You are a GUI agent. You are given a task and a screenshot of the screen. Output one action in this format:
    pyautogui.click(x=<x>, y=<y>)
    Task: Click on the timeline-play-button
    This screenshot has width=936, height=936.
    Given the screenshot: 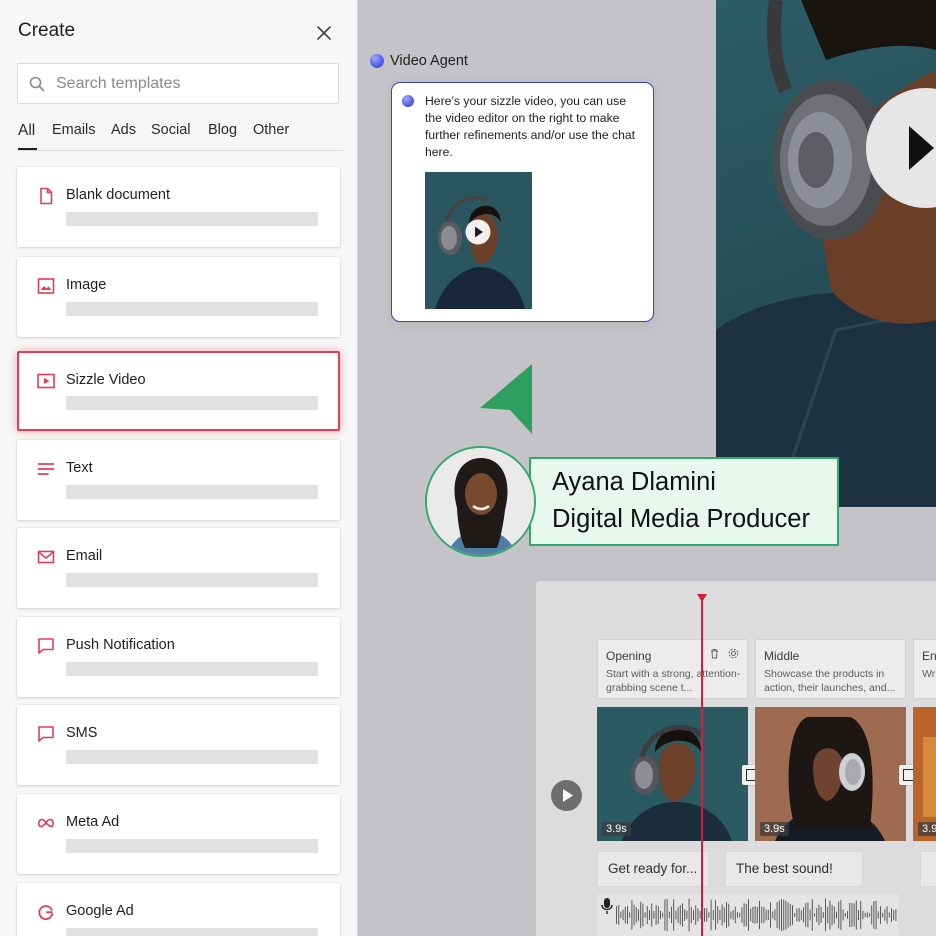 What is the action you would take?
    pyautogui.click(x=566, y=795)
    